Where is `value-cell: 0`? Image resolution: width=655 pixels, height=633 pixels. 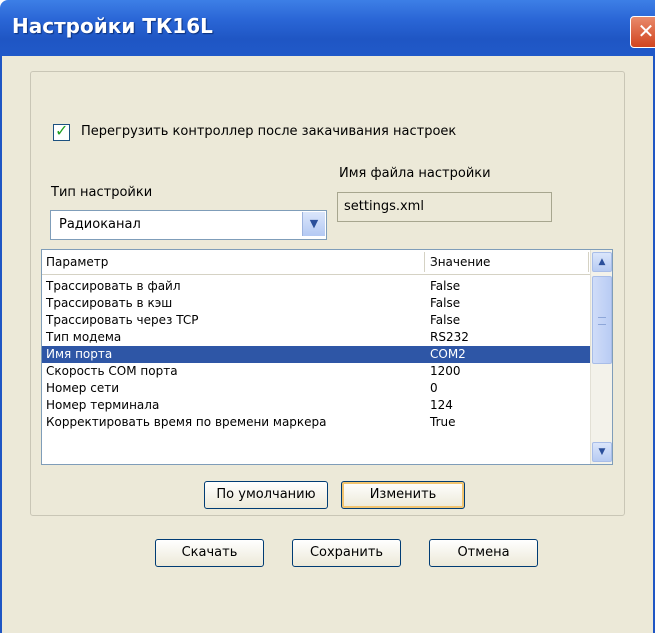 value-cell: 0 is located at coordinates (434, 388).